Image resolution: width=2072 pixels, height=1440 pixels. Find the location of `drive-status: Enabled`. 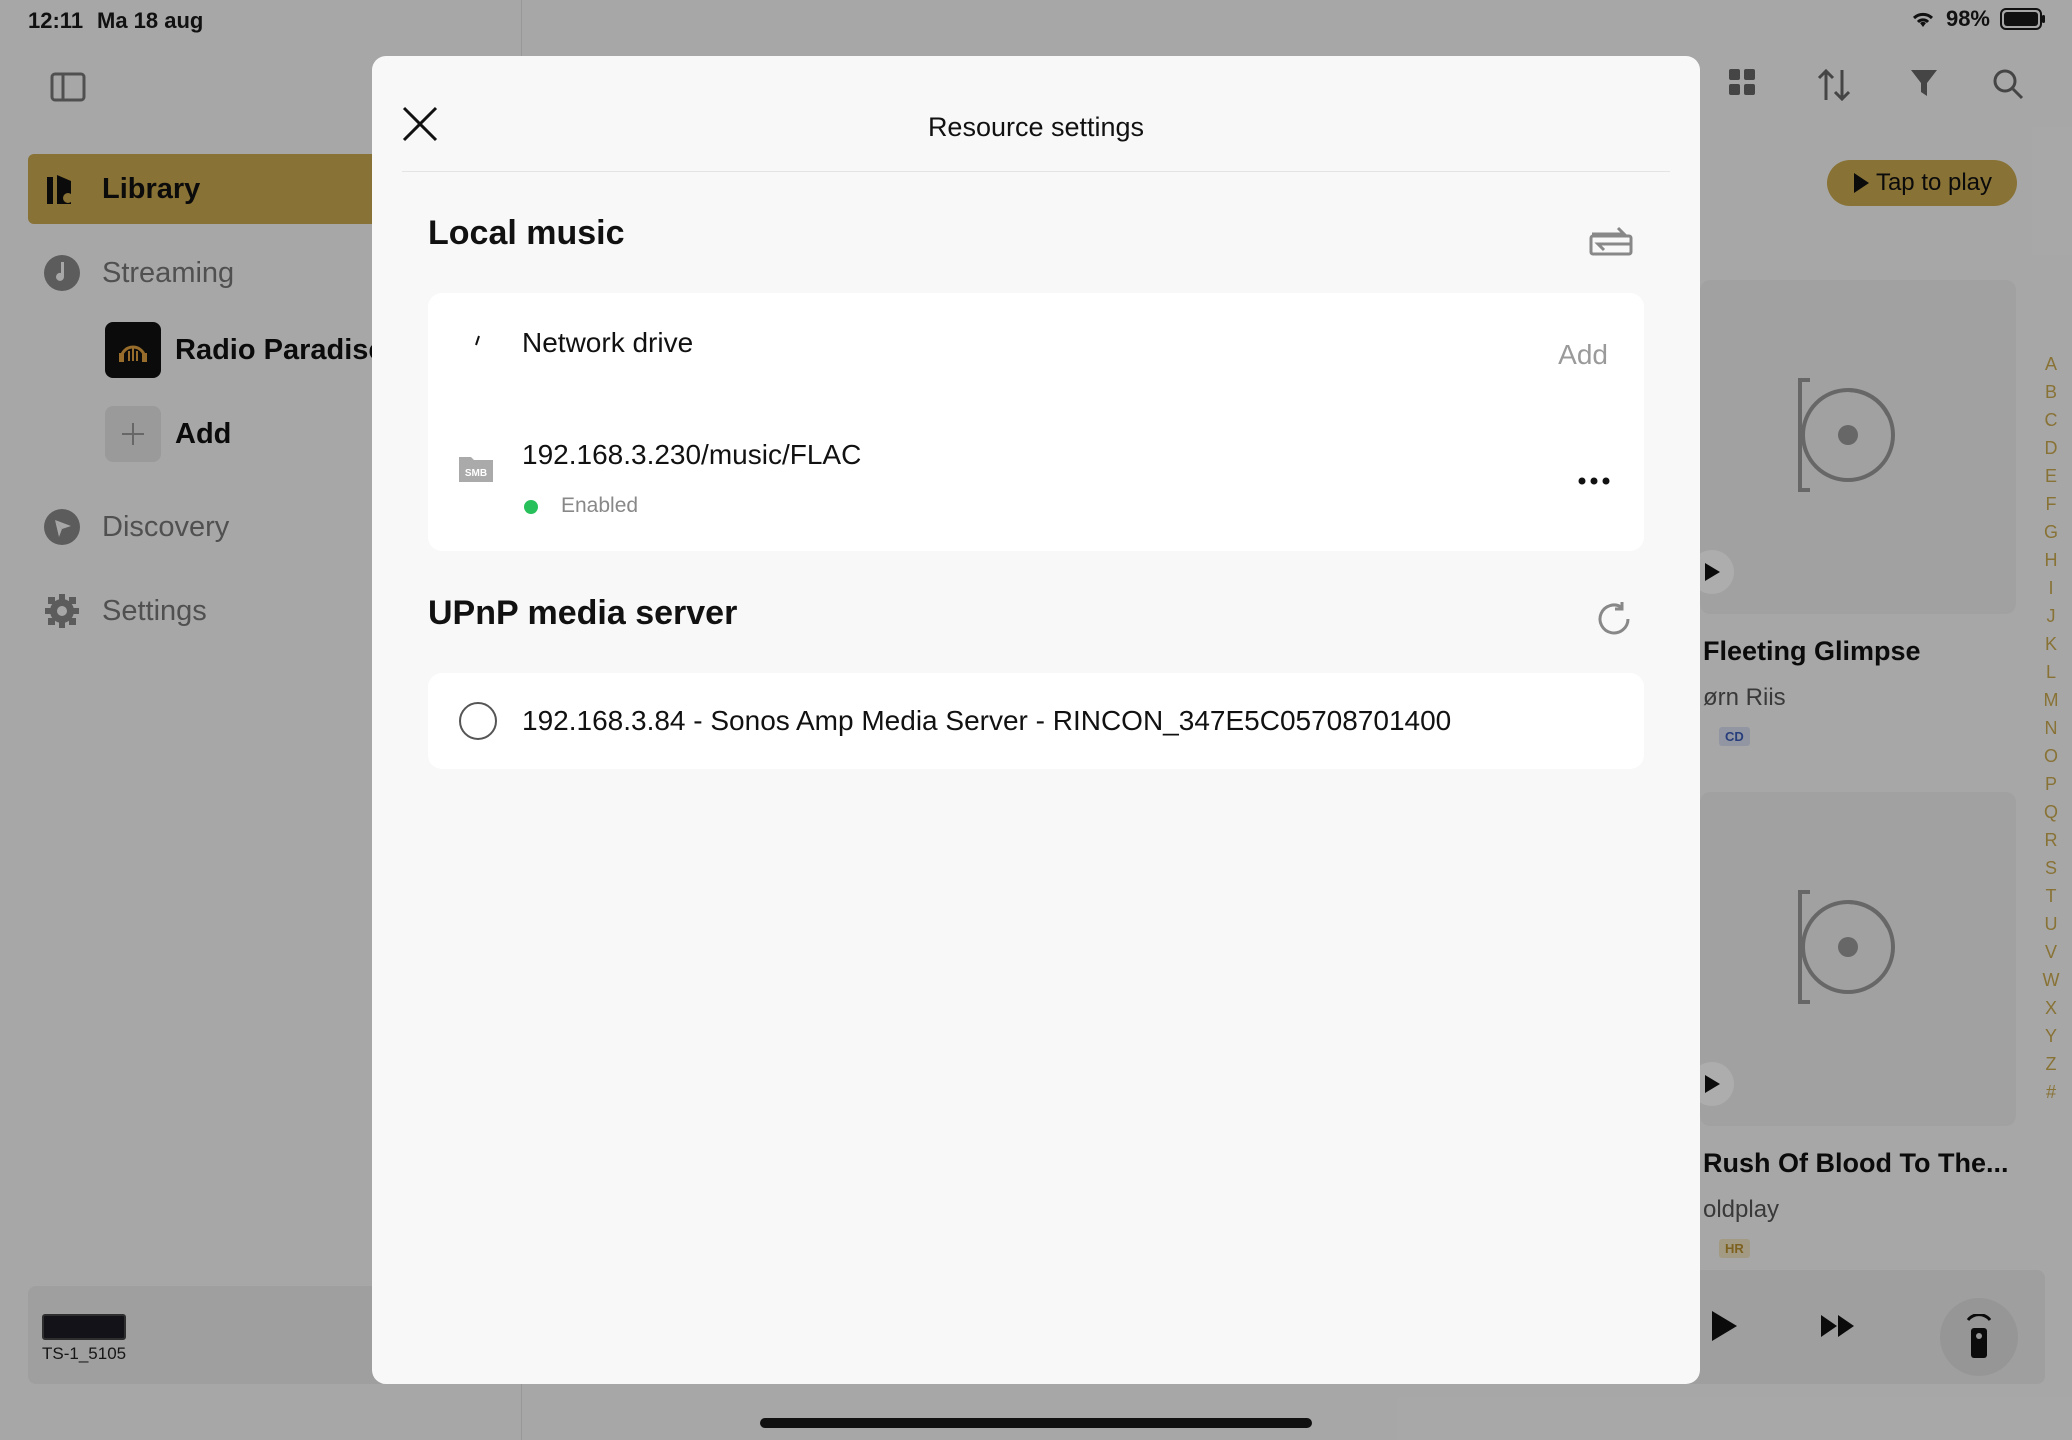

drive-status: Enabled is located at coordinates (600, 505).